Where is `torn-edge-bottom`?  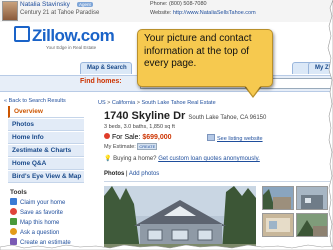 torn-edge-bottom is located at coordinates (166, 247).